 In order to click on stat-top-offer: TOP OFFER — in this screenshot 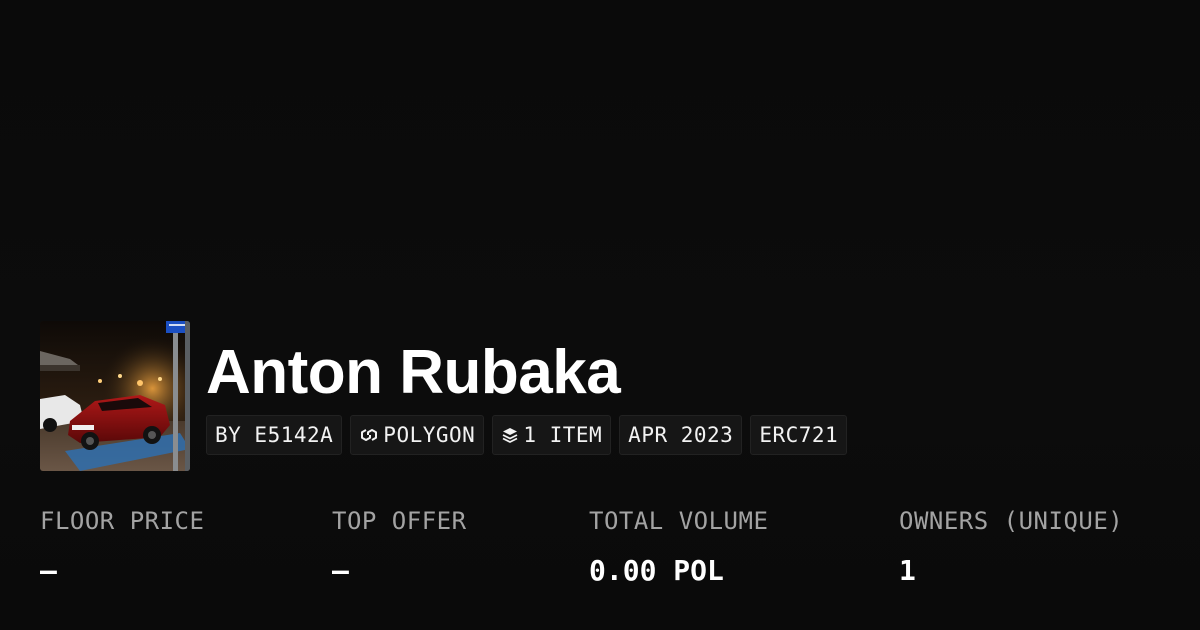, I will do `click(399, 546)`.